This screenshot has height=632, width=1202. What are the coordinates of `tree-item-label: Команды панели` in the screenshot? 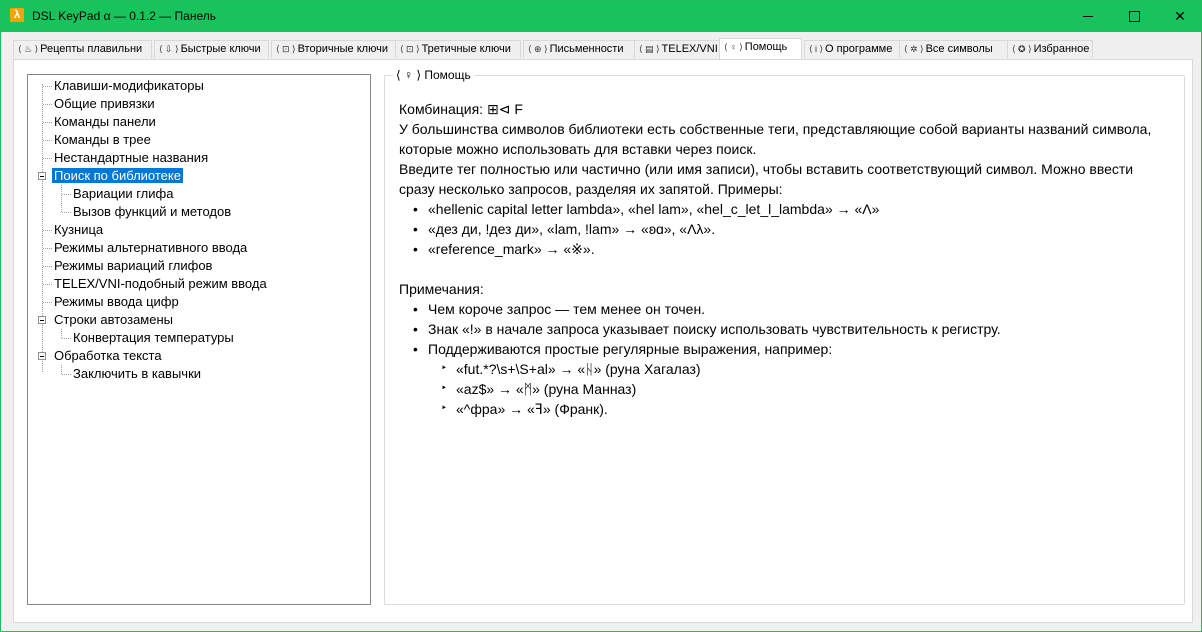 It's located at (105, 121).